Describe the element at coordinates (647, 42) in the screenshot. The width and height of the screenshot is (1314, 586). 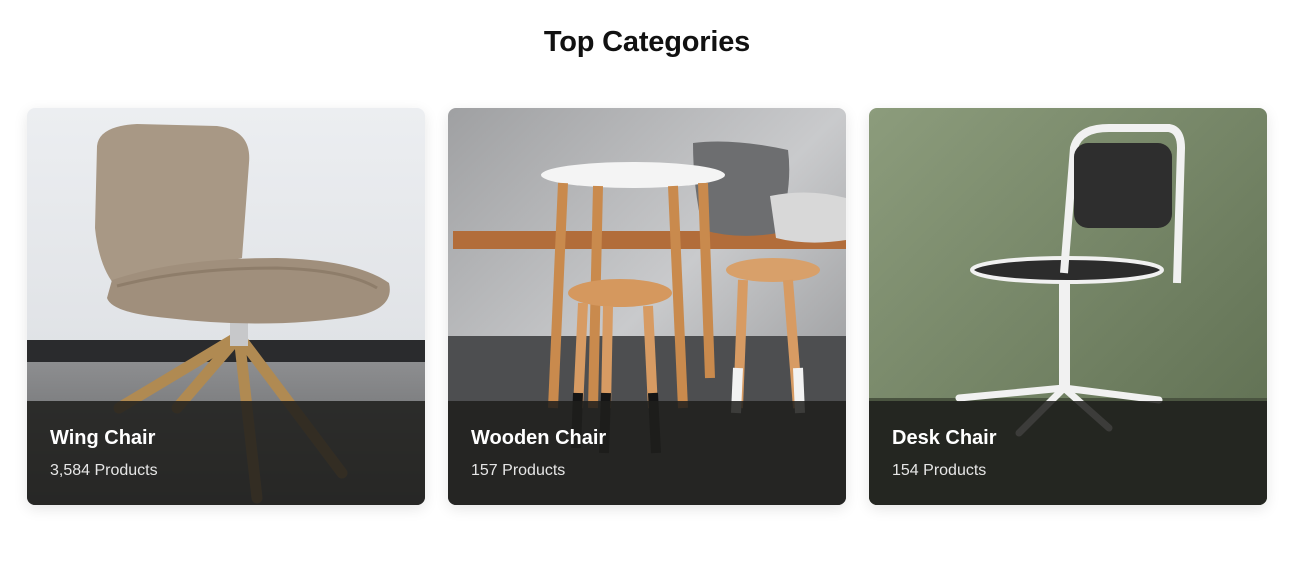
I see `section-title: Top Categories` at that location.